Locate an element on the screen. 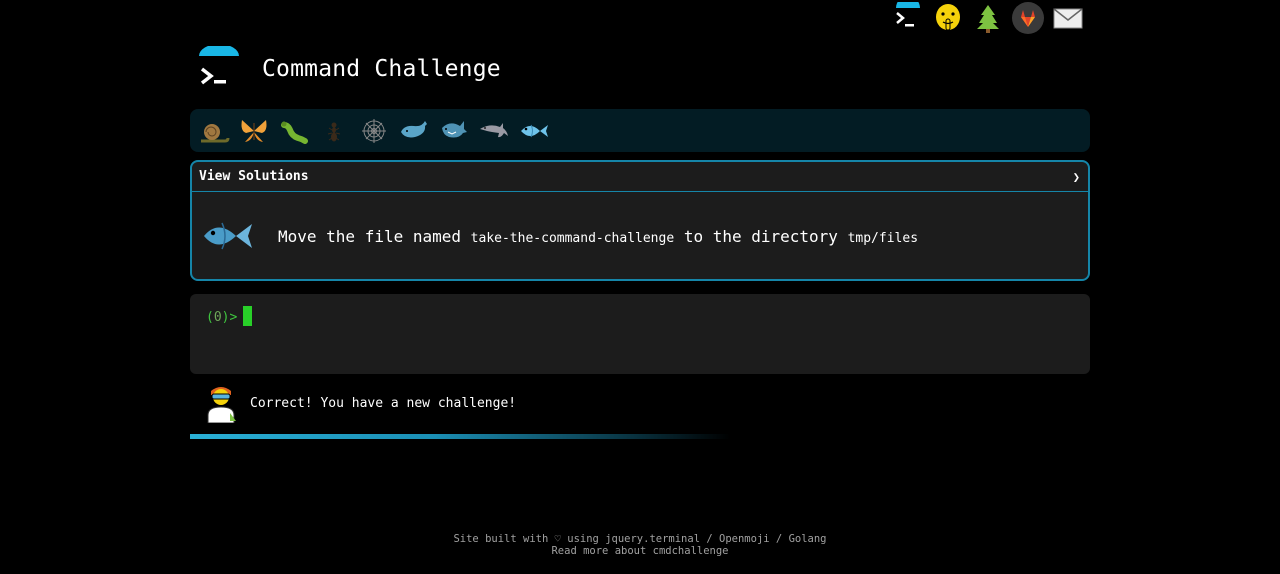 The image size is (1280, 574). golang-link: Golang is located at coordinates (808, 539).